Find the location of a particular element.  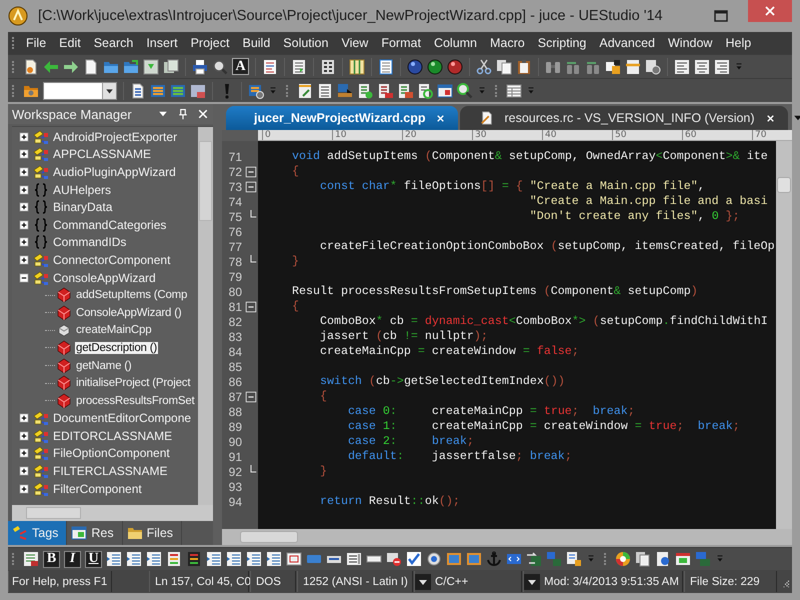

editor-tab: resources.rc - VS_VERSION_INFO (Version) is located at coordinates (624, 118).